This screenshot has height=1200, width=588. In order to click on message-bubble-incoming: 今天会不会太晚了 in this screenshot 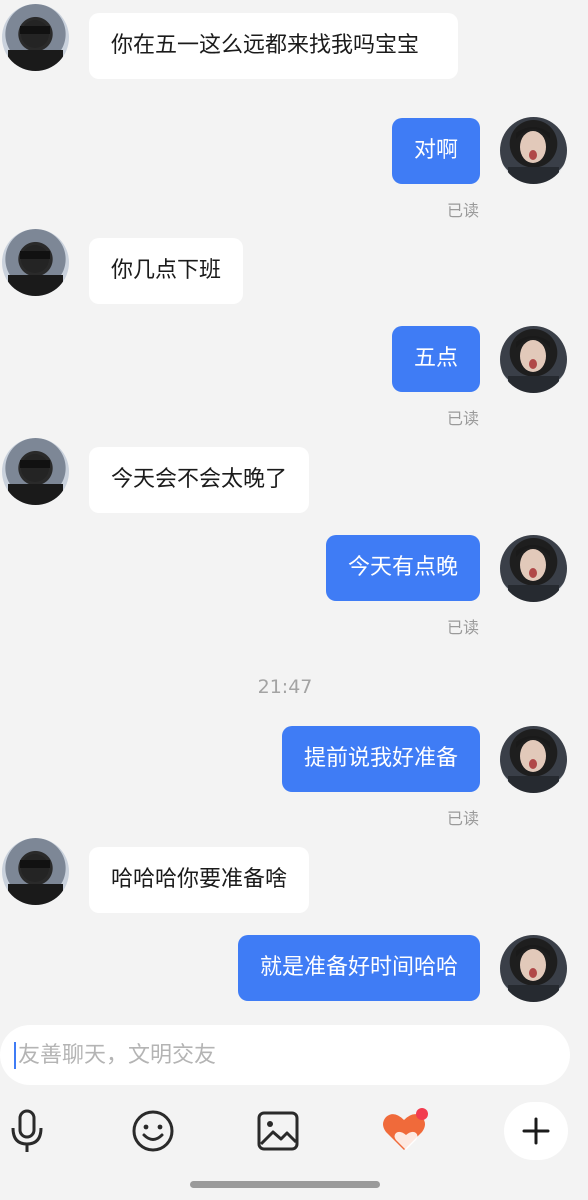, I will do `click(199, 480)`.